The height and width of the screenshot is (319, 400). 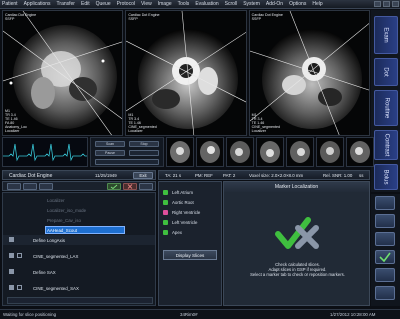 I want to click on settings-icon, so click(x=146, y=186).